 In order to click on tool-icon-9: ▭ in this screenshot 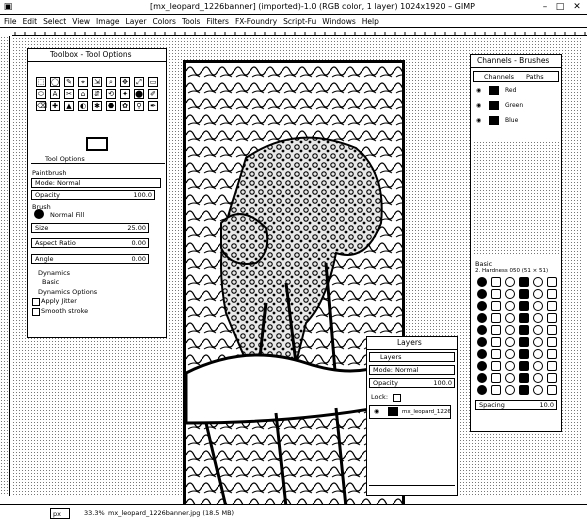, I will do `click(153, 82)`.